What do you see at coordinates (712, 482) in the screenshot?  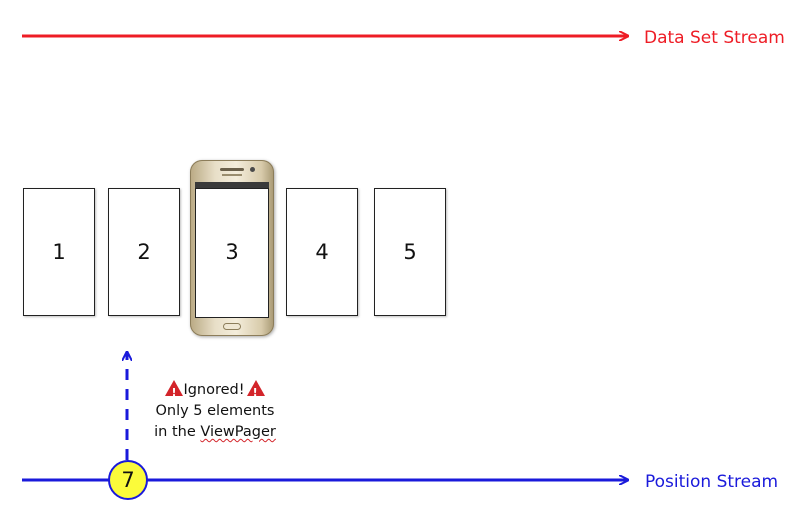 I see `position-stream-label: Position Stream` at bounding box center [712, 482].